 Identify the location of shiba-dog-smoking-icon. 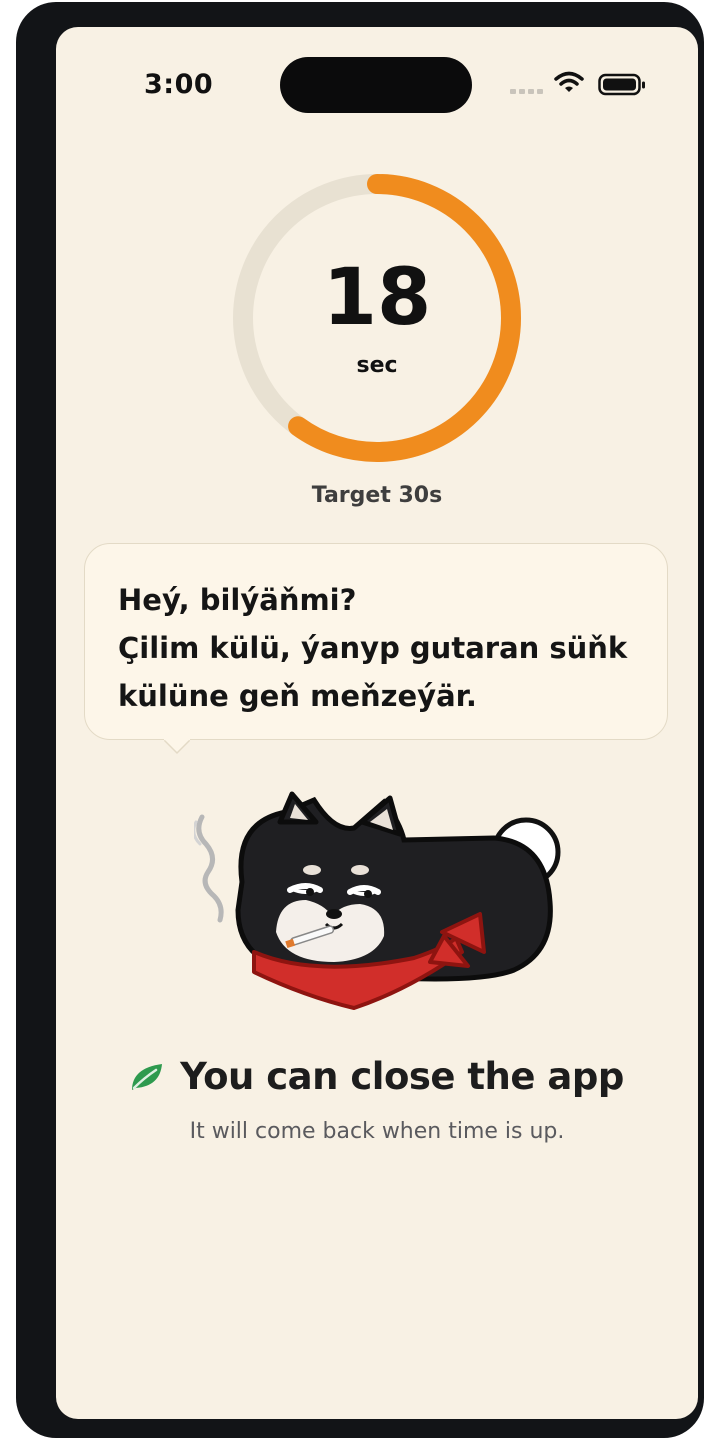
(377, 900).